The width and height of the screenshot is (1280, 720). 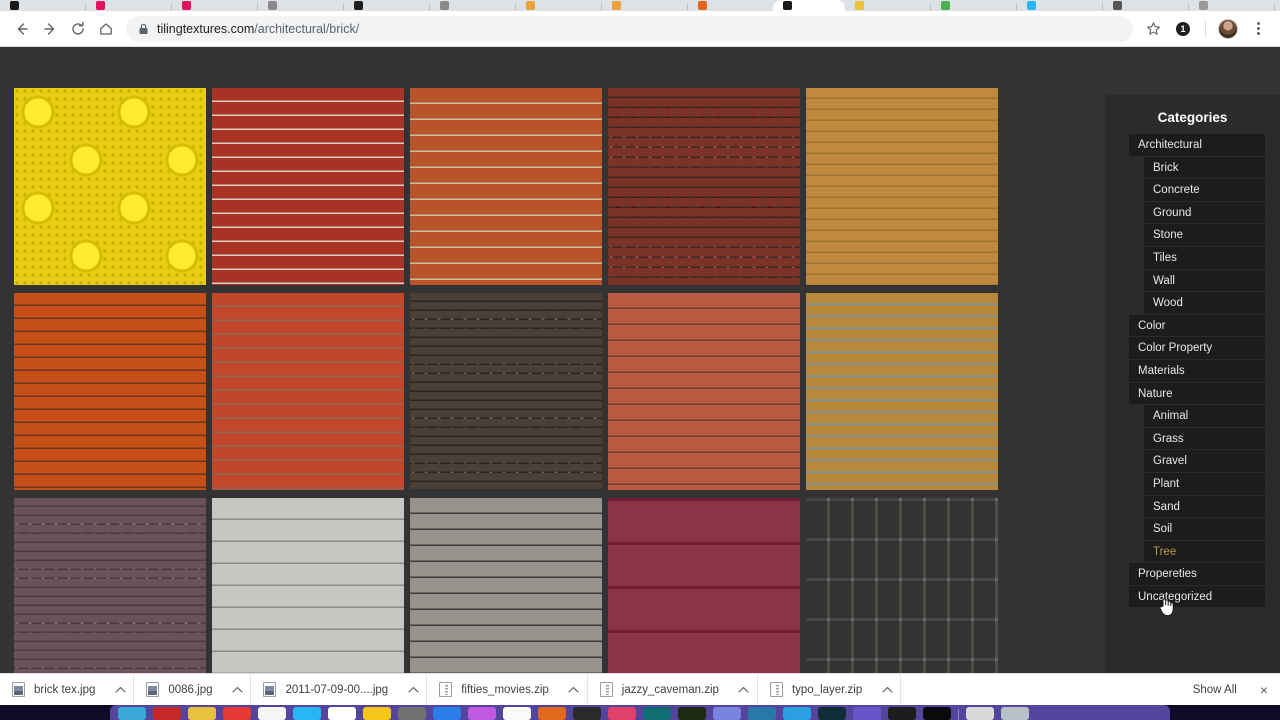 I want to click on orange-brick-thin-mortar-texture, so click(x=506, y=186).